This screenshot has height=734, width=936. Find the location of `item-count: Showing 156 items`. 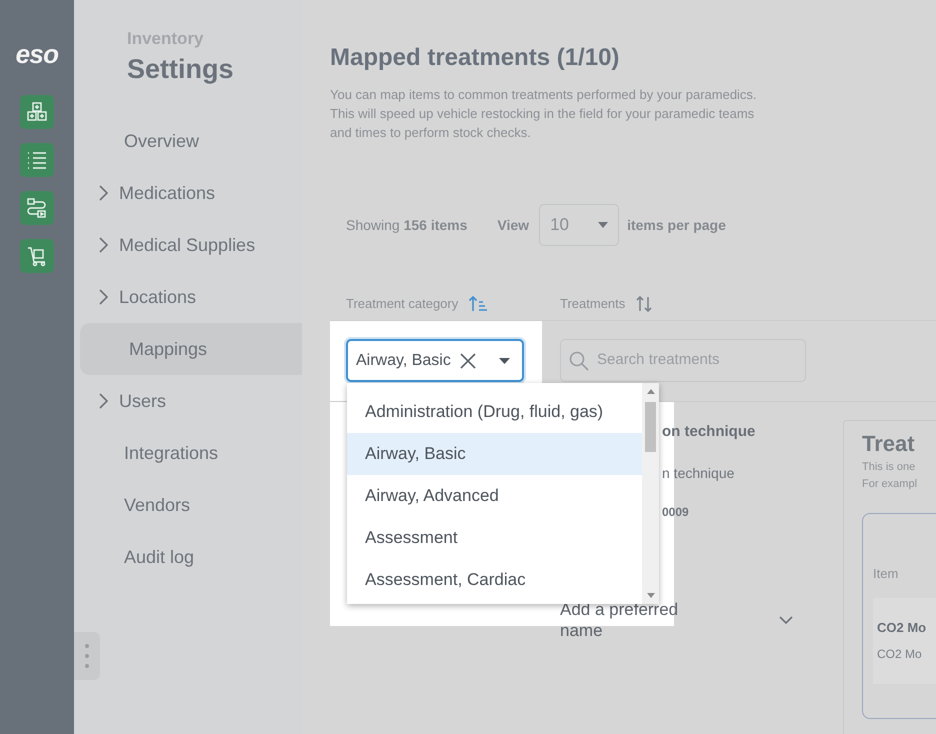

item-count: Showing 156 items is located at coordinates (407, 225).